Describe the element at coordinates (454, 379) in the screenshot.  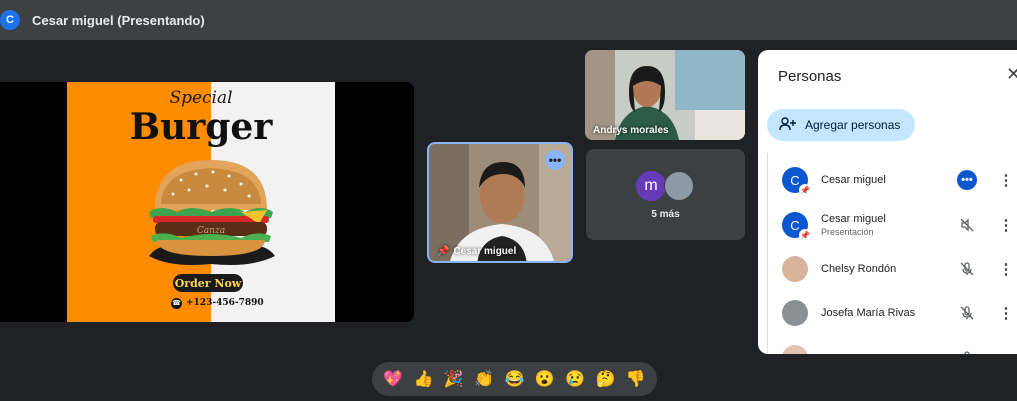
I see `reaction-party: 🎉` at that location.